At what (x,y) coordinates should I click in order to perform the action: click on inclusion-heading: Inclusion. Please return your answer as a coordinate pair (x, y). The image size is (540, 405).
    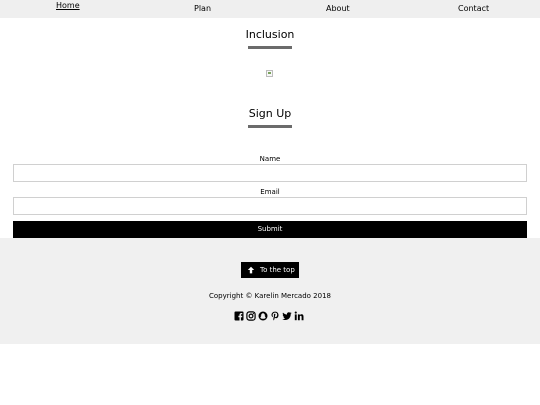
    Looking at the image, I should click on (270, 34).